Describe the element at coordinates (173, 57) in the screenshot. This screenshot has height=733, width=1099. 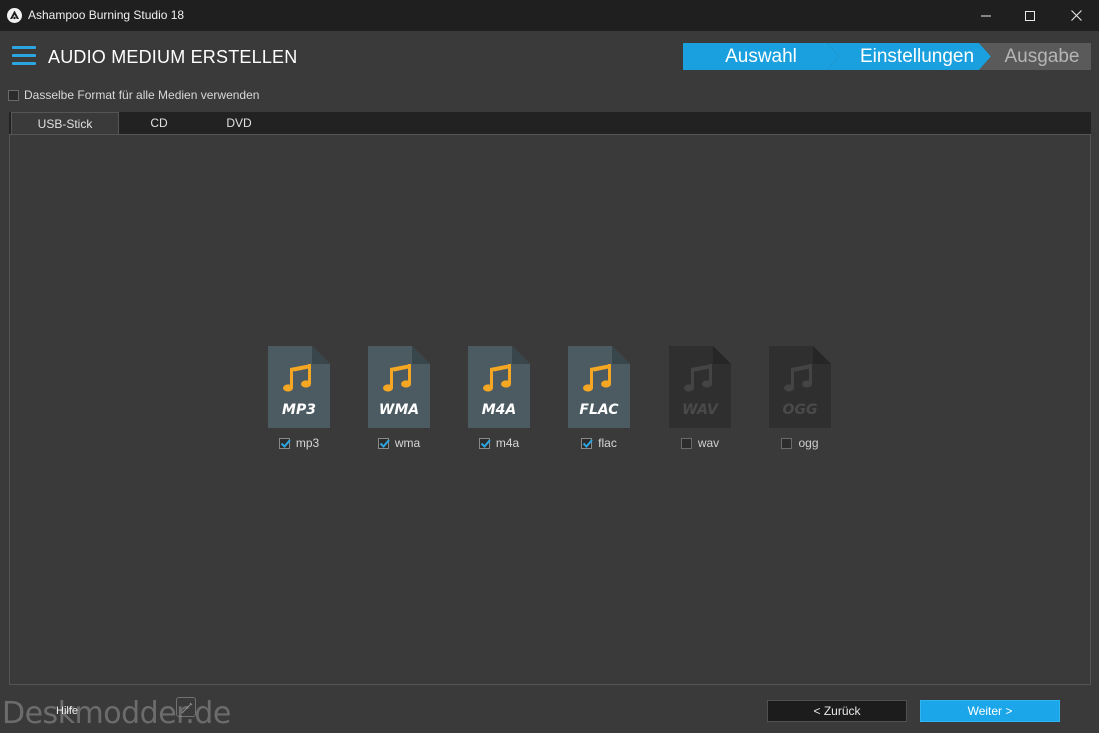
I see `page-title: AUDIO MEDIUM ERSTELLEN` at that location.